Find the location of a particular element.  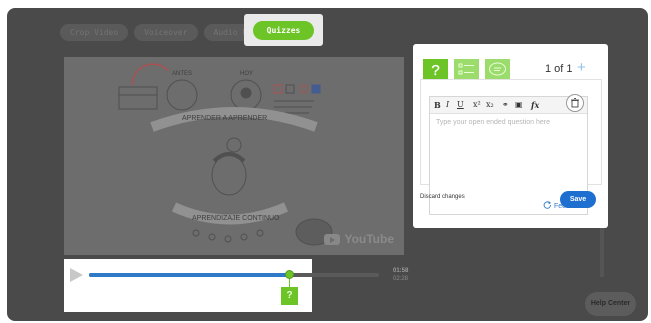

formula-button: fx is located at coordinates (535, 105).